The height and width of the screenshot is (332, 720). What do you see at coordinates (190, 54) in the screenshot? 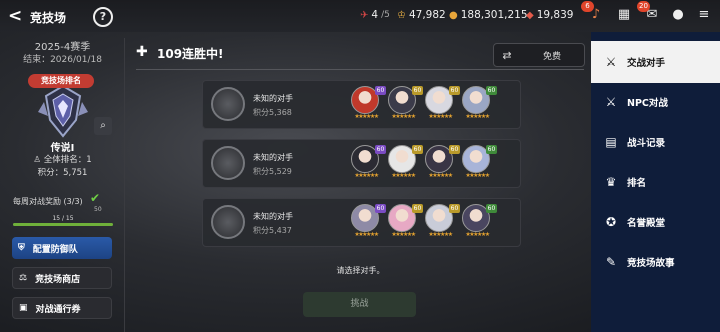
I see `win-streak-title: 109连胜中!` at bounding box center [190, 54].